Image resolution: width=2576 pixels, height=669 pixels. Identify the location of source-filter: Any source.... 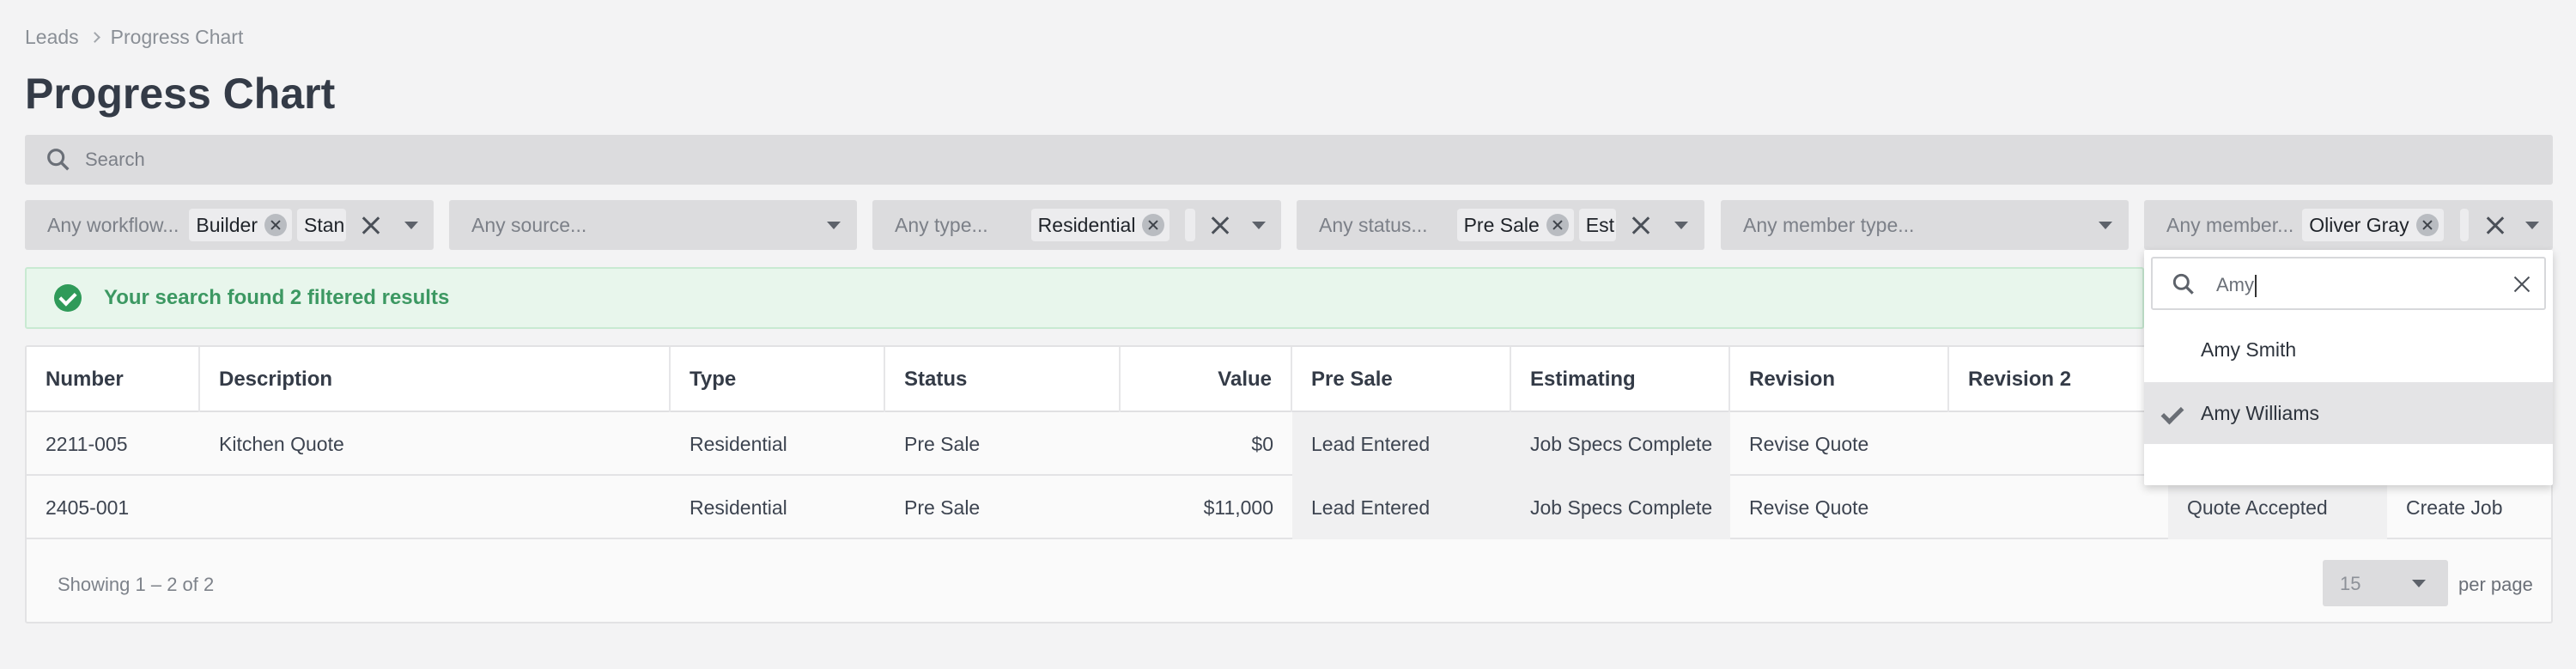
(653, 225).